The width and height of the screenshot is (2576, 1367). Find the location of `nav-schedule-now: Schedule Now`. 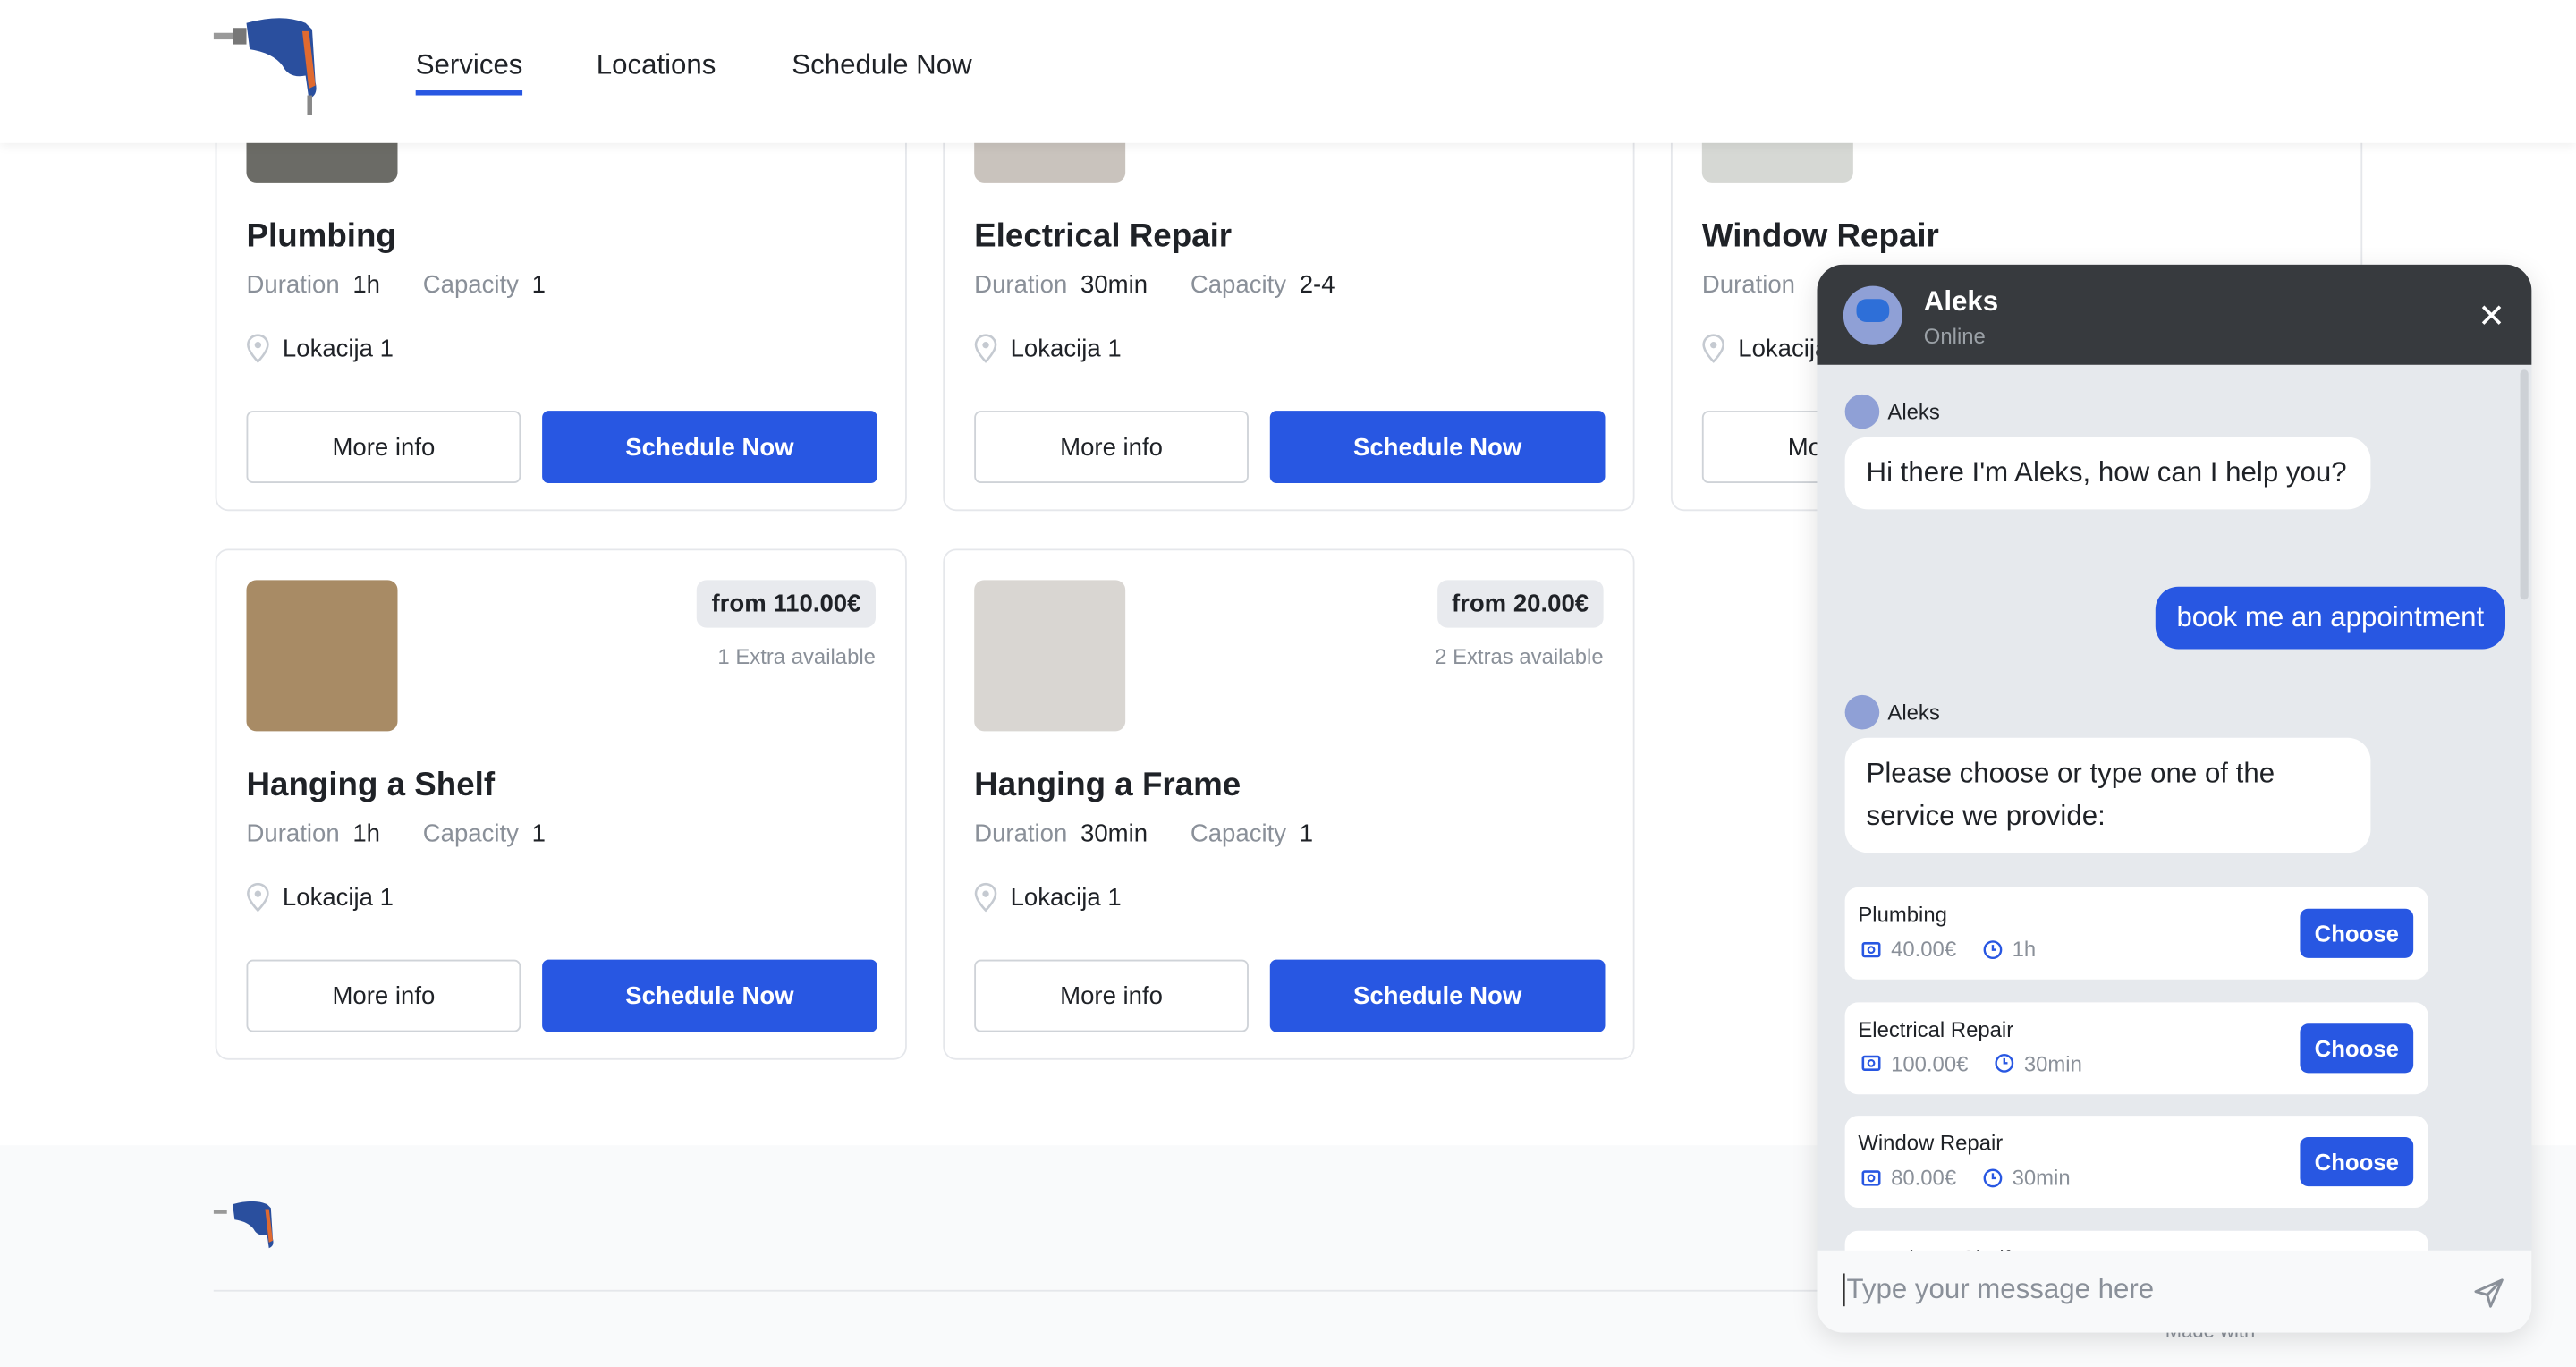

nav-schedule-now: Schedule Now is located at coordinates (881, 65).